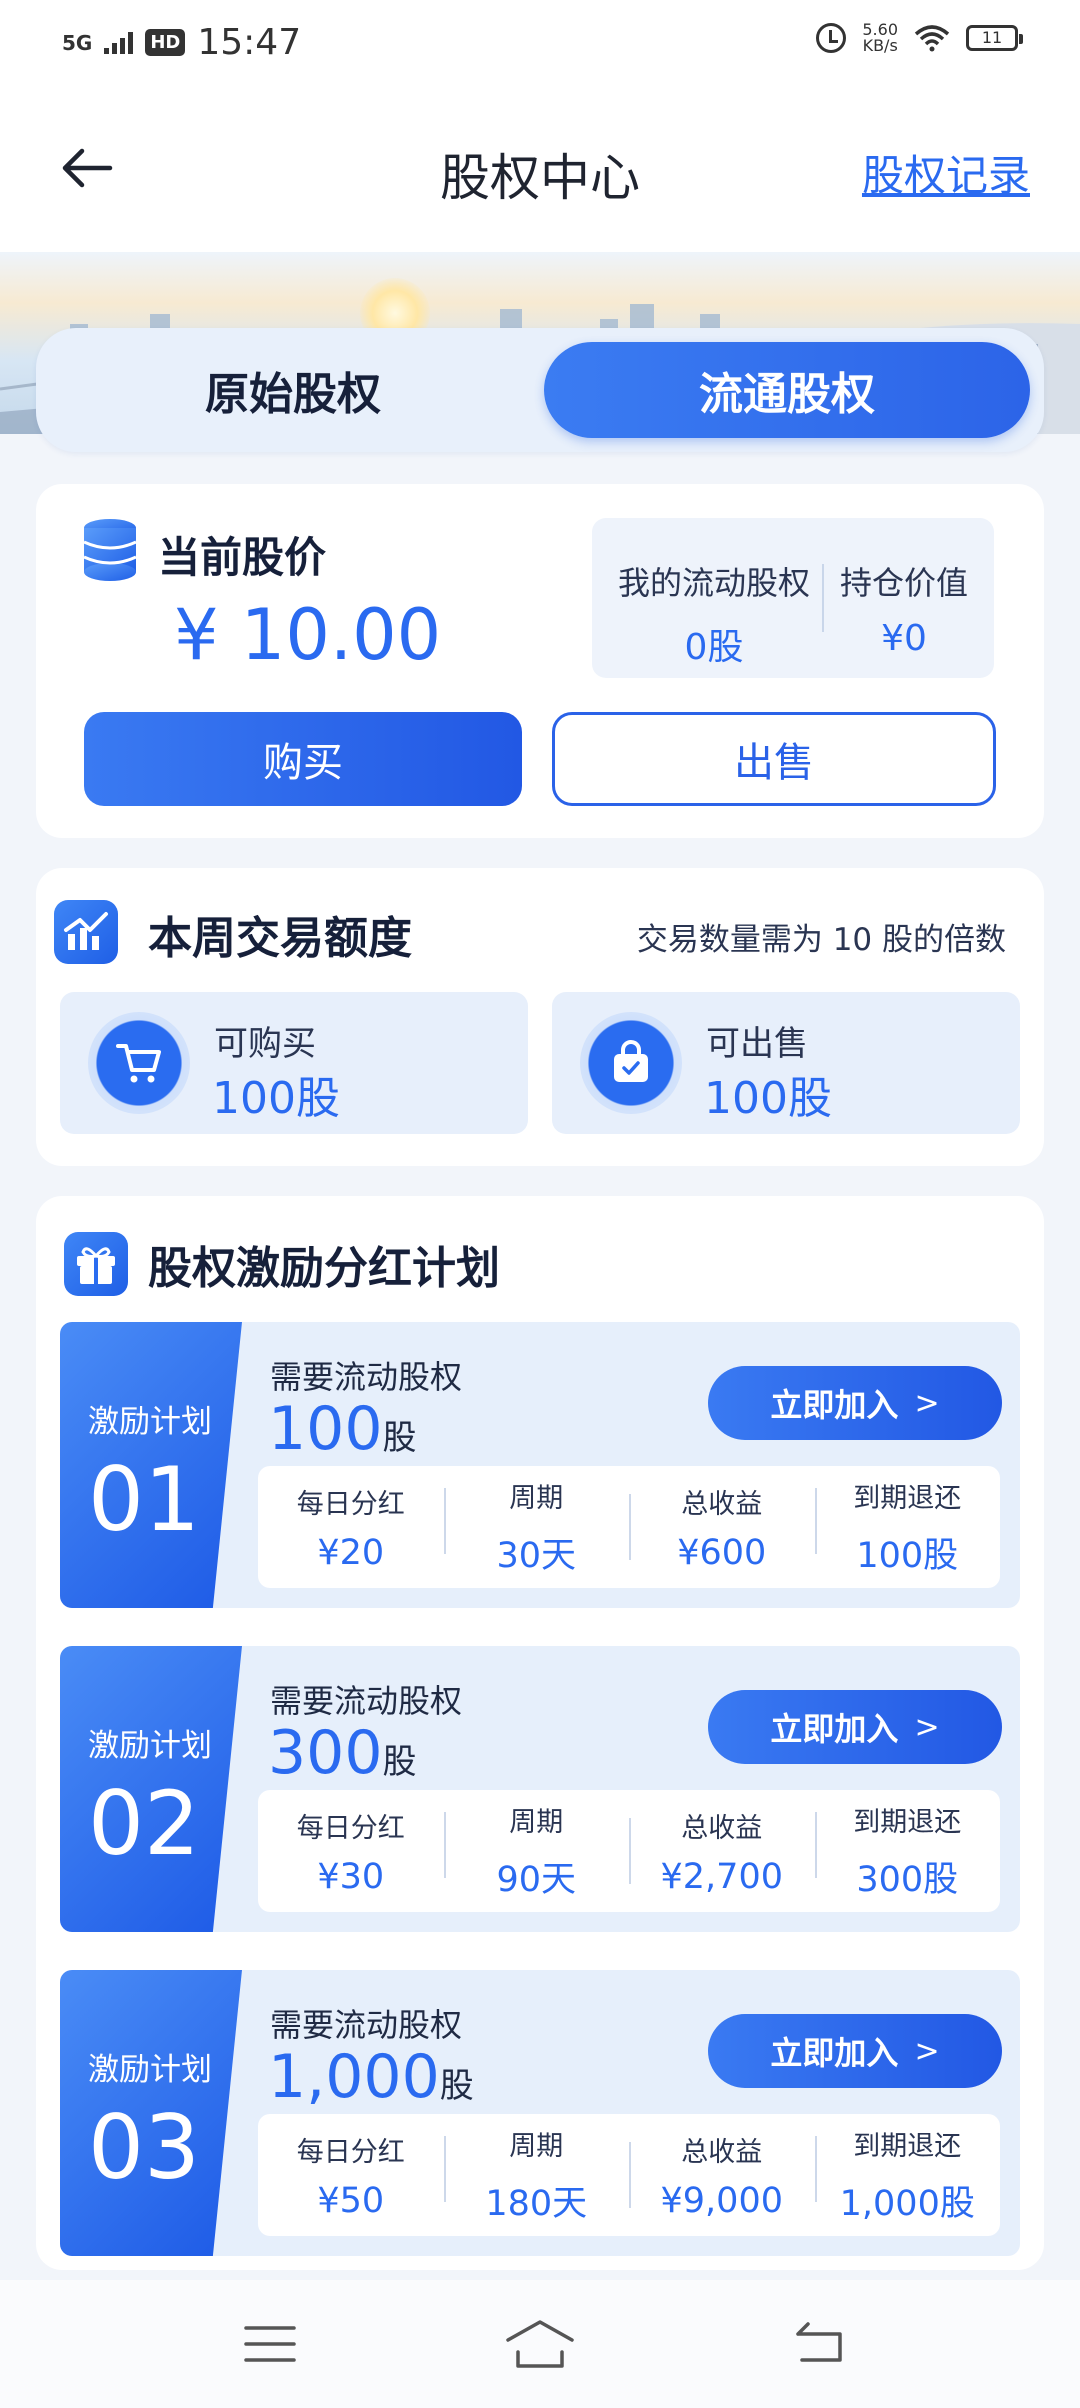 The height and width of the screenshot is (2408, 1080). What do you see at coordinates (265, 1044) in the screenshot?
I see `buyable-label: 可购买` at bounding box center [265, 1044].